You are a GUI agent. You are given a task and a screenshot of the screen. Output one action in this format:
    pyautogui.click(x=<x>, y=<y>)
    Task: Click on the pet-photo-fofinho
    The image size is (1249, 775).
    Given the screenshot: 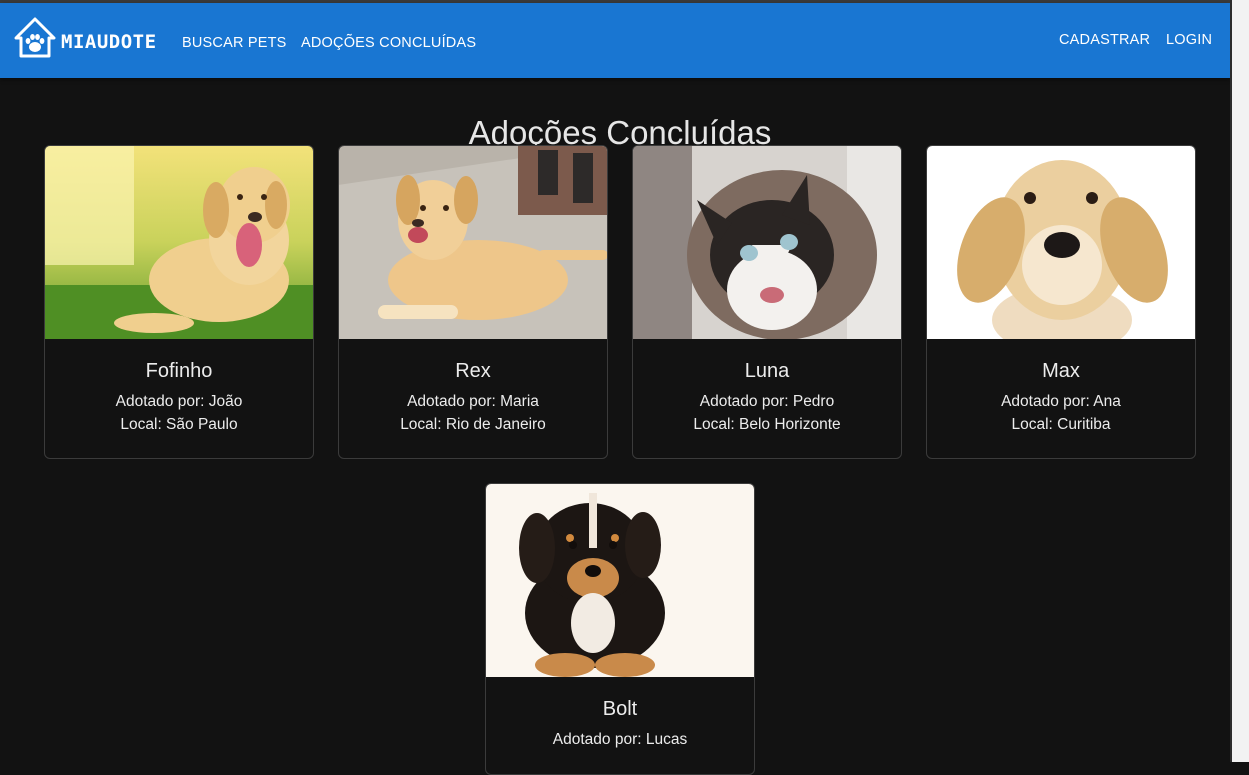 What is the action you would take?
    pyautogui.click(x=179, y=242)
    